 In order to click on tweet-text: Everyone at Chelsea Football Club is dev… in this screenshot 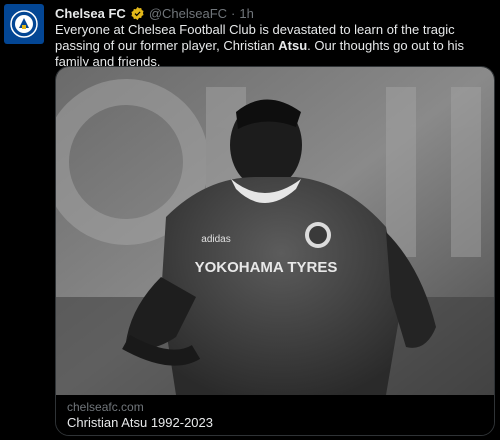, I will do `click(275, 46)`.